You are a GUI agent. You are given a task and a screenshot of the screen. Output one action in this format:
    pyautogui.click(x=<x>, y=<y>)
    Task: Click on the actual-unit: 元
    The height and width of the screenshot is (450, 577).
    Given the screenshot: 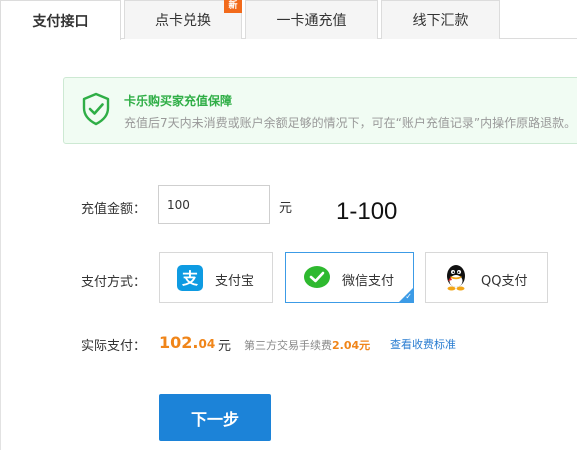 What is the action you would take?
    pyautogui.click(x=225, y=346)
    